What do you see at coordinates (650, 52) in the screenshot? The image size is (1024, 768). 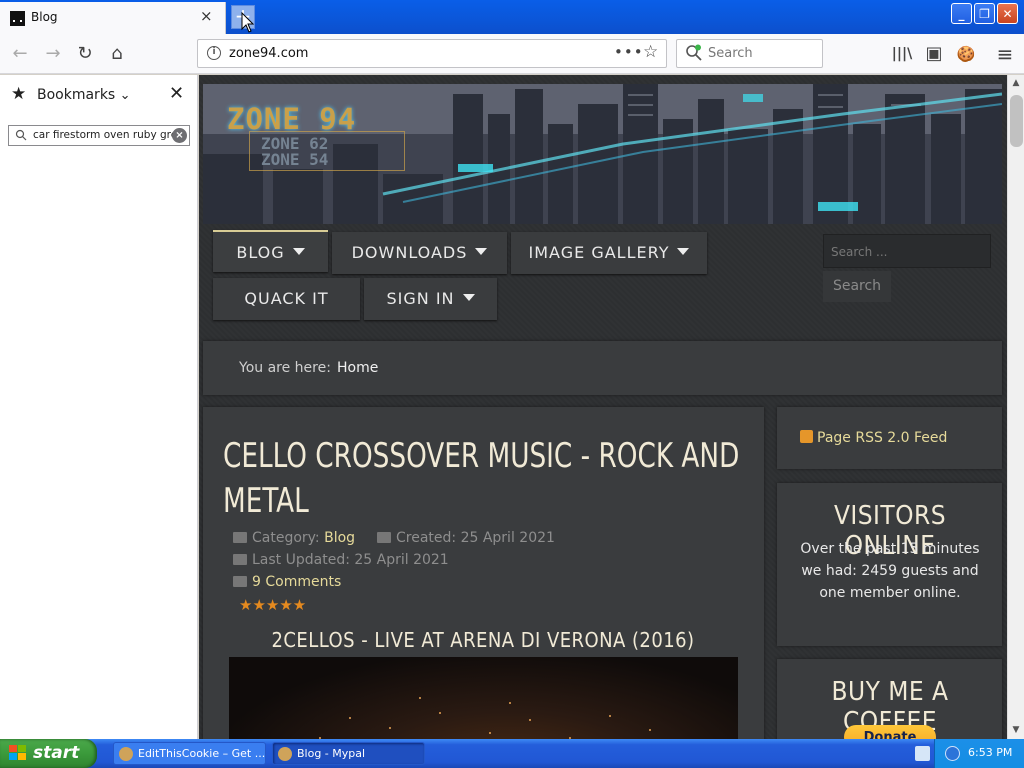 I see `bookmark-star-icon: ☆` at bounding box center [650, 52].